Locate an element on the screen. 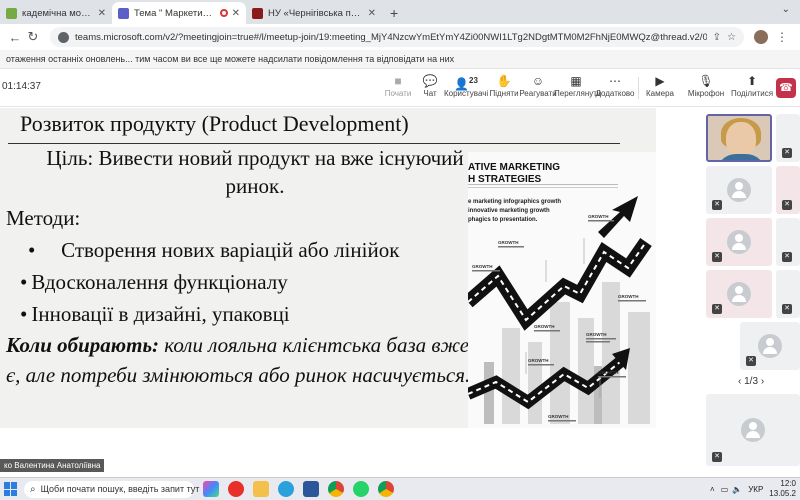 Image resolution: width=800 pixels, height=500 pixels. volume-icon: 🔈 is located at coordinates (737, 489).